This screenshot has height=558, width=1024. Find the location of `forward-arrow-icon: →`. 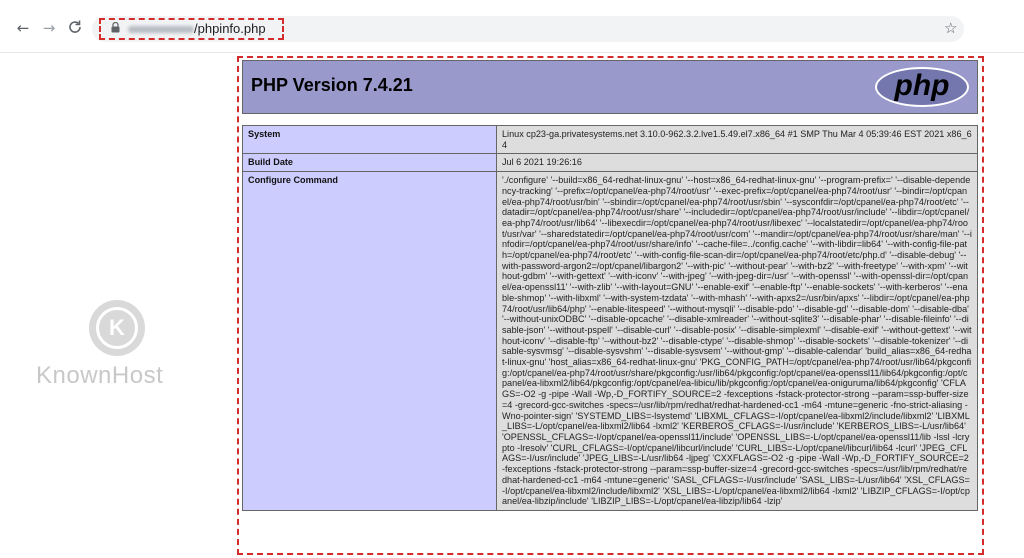

forward-arrow-icon: → is located at coordinates (49, 28).